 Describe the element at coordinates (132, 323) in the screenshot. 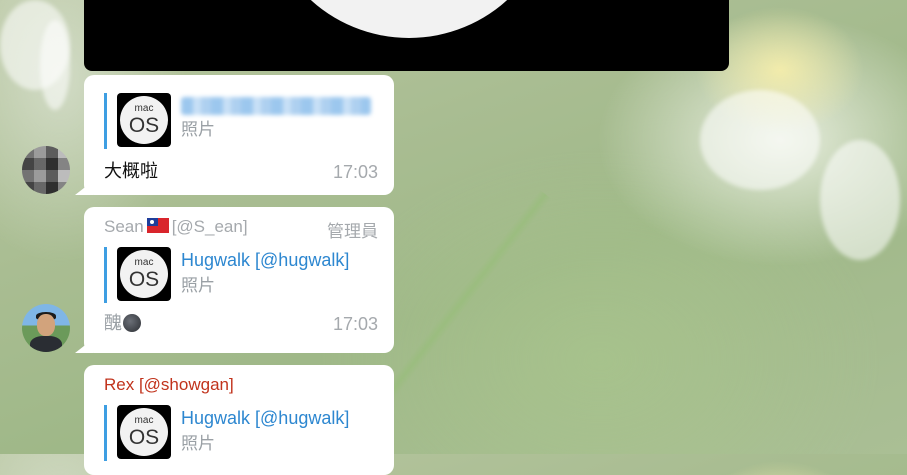

I see `new-moon-face-icon` at that location.